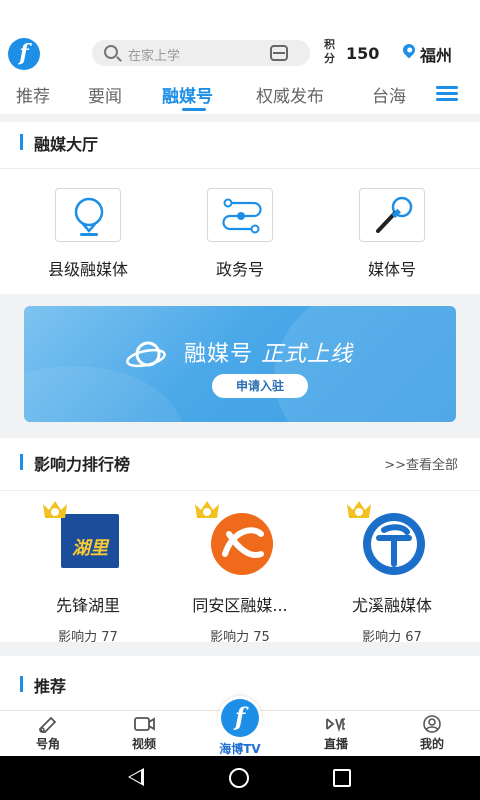 This screenshot has height=800, width=480. I want to click on hall-item-government: 政务号, so click(240, 234).